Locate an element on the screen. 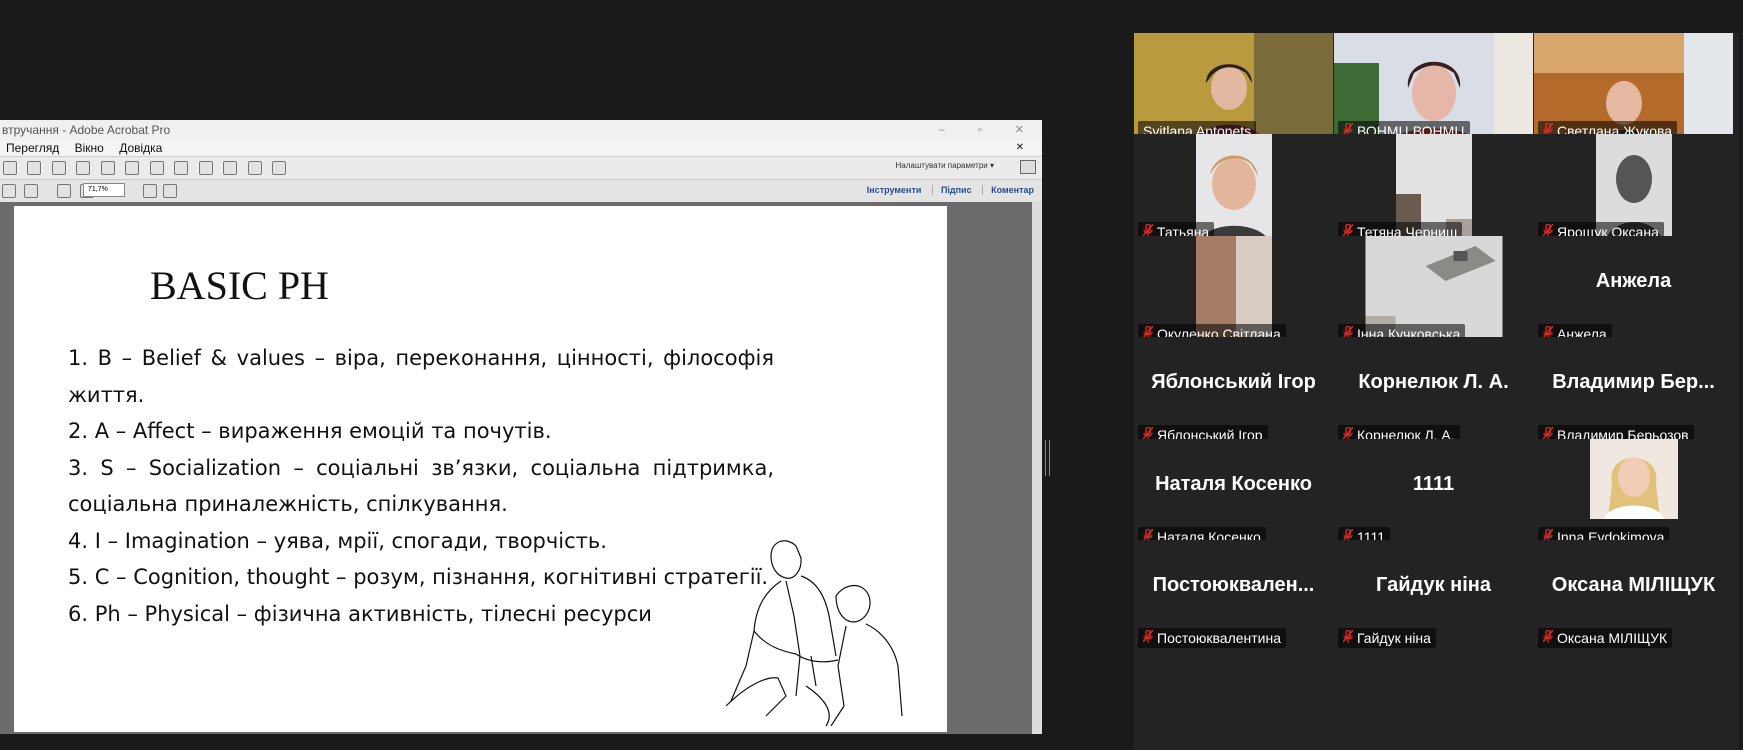  slide-title: BASIC PH is located at coordinates (239, 285).